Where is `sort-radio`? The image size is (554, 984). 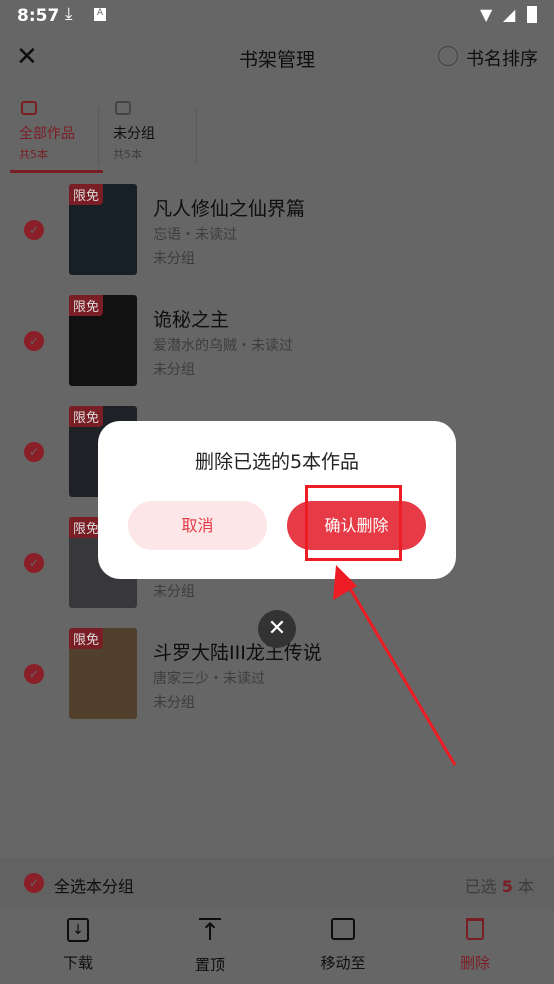 sort-radio is located at coordinates (448, 56).